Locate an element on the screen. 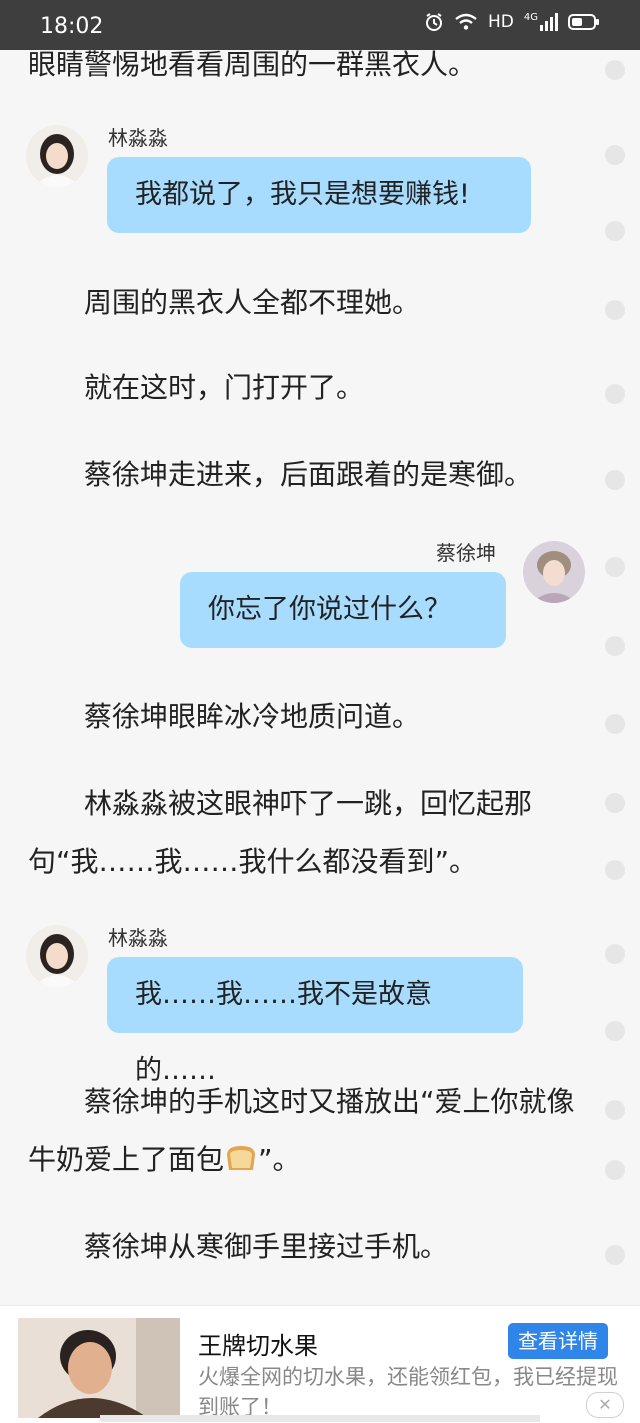 Image resolution: width=640 pixels, height=1423 pixels. story-paragraph-text: ”。 is located at coordinates (279, 1159).